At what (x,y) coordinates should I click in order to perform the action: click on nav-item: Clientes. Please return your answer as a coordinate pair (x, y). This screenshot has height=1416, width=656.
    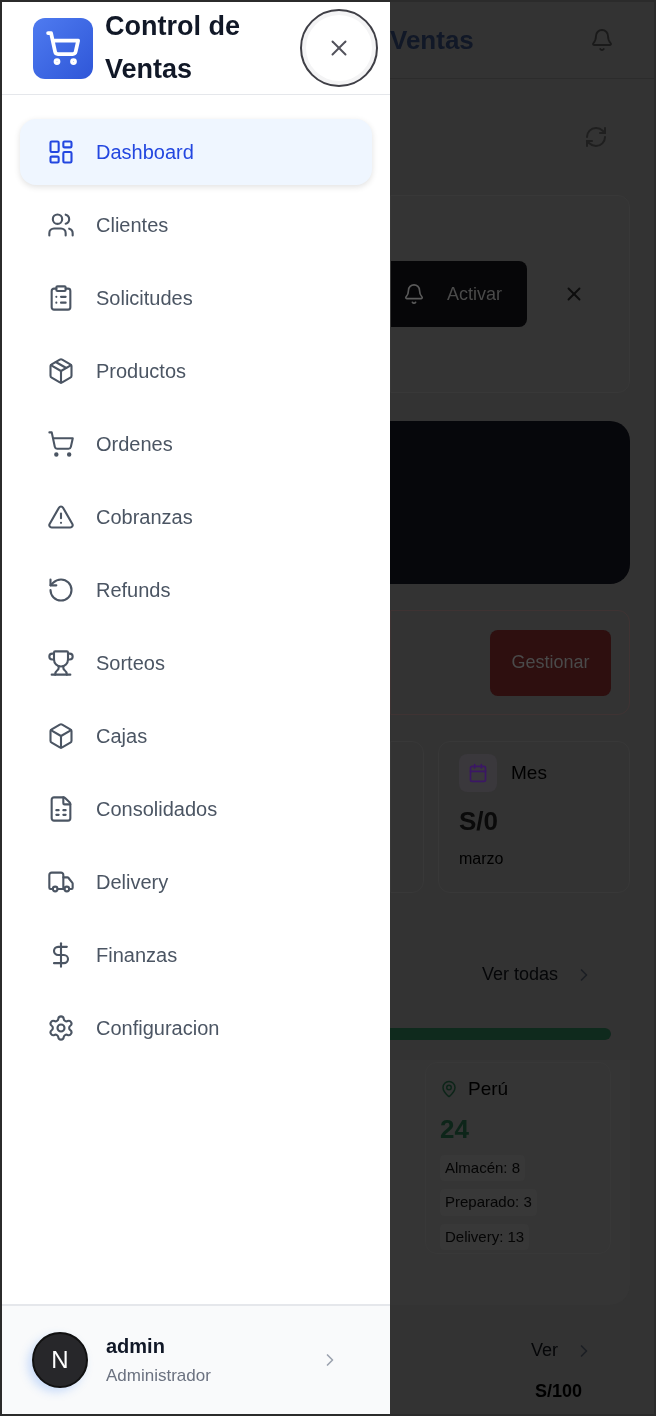
    Looking at the image, I should click on (196, 225).